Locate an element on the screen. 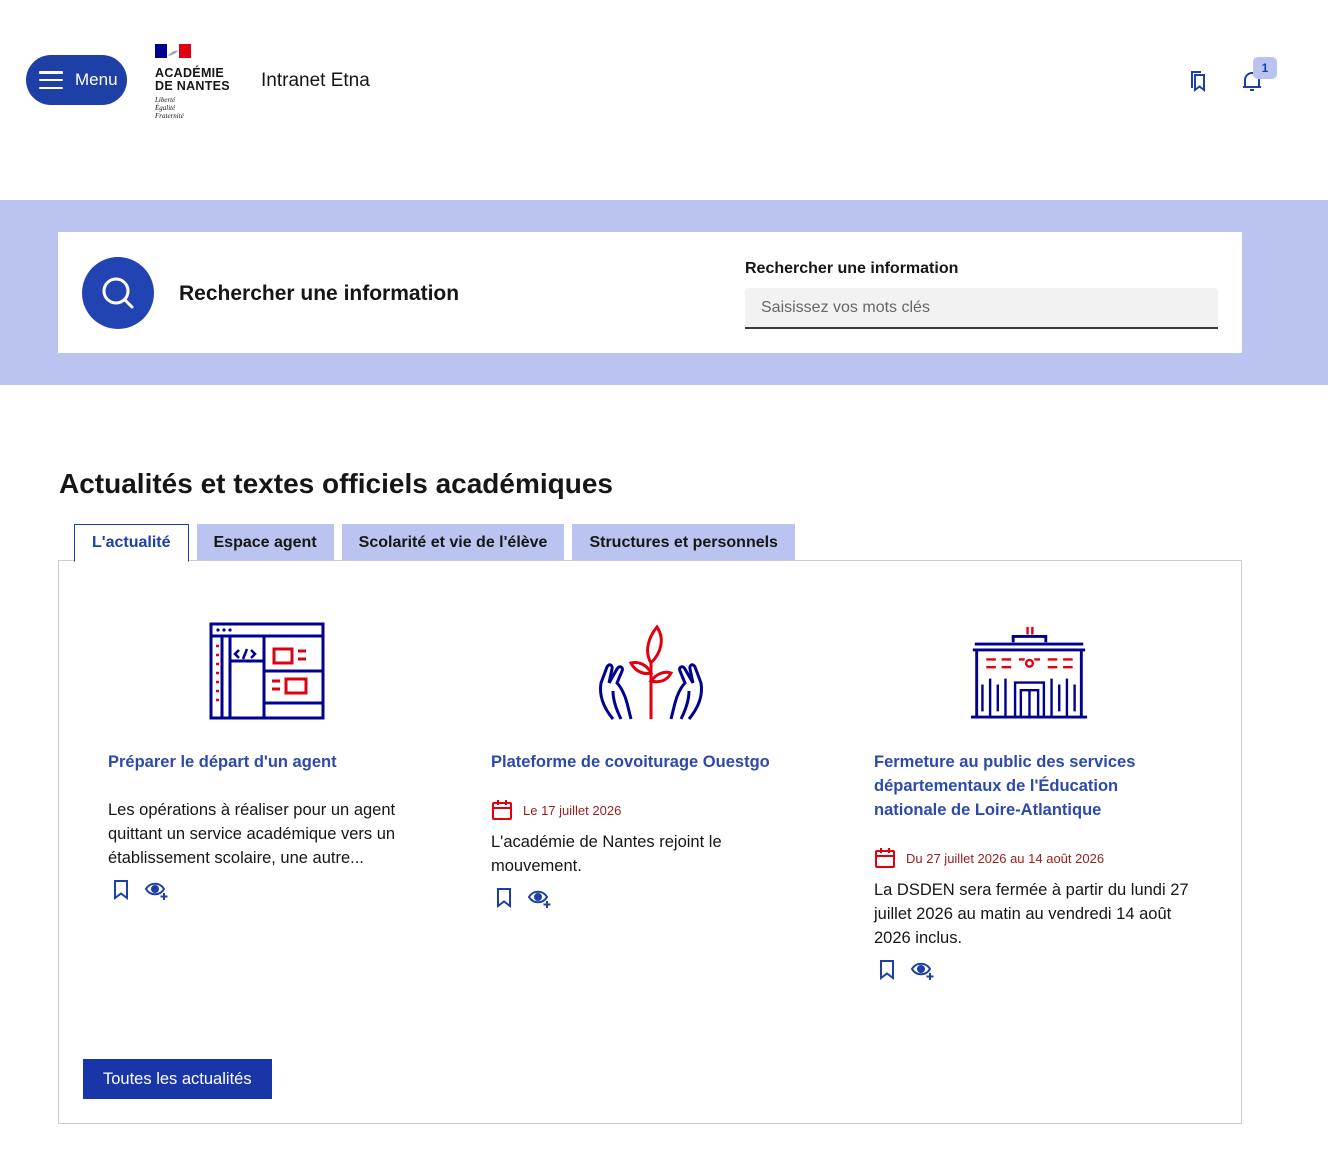 This screenshot has height=1158, width=1328. motto-liberte: Liberté is located at coordinates (165, 100).